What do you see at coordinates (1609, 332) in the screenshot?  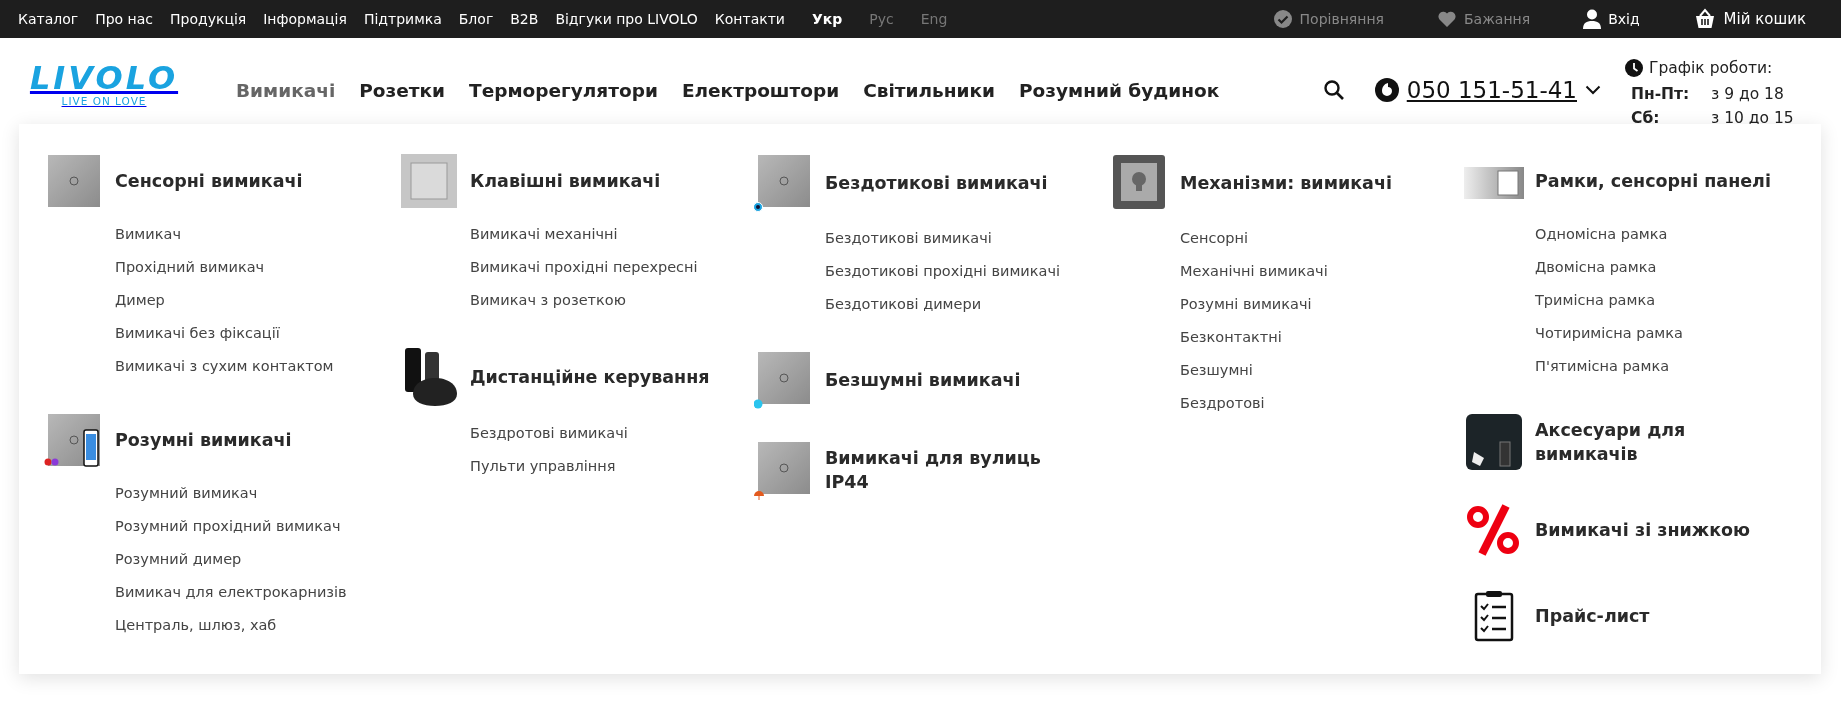 I see `subcategory-link: Чотиримісна рамка` at bounding box center [1609, 332].